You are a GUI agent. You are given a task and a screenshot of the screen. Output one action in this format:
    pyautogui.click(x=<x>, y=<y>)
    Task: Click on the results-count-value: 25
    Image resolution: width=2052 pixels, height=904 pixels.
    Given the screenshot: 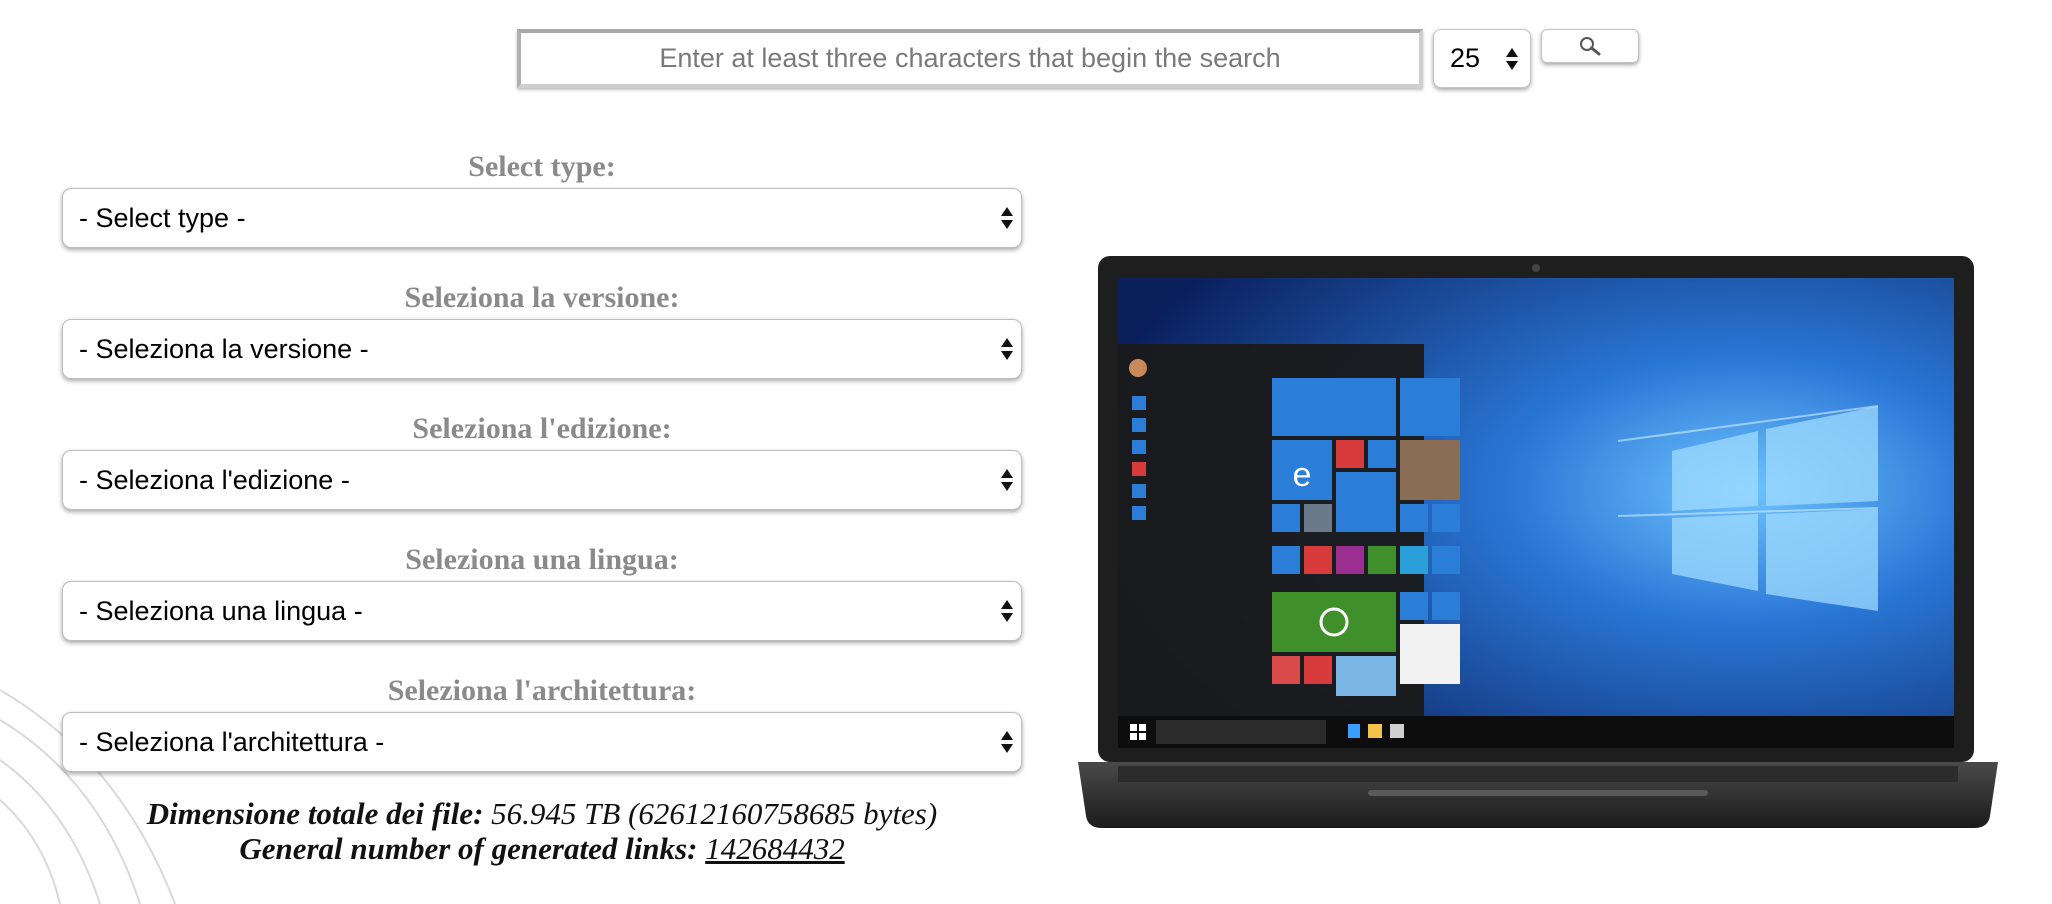 What is the action you would take?
    pyautogui.click(x=1465, y=58)
    